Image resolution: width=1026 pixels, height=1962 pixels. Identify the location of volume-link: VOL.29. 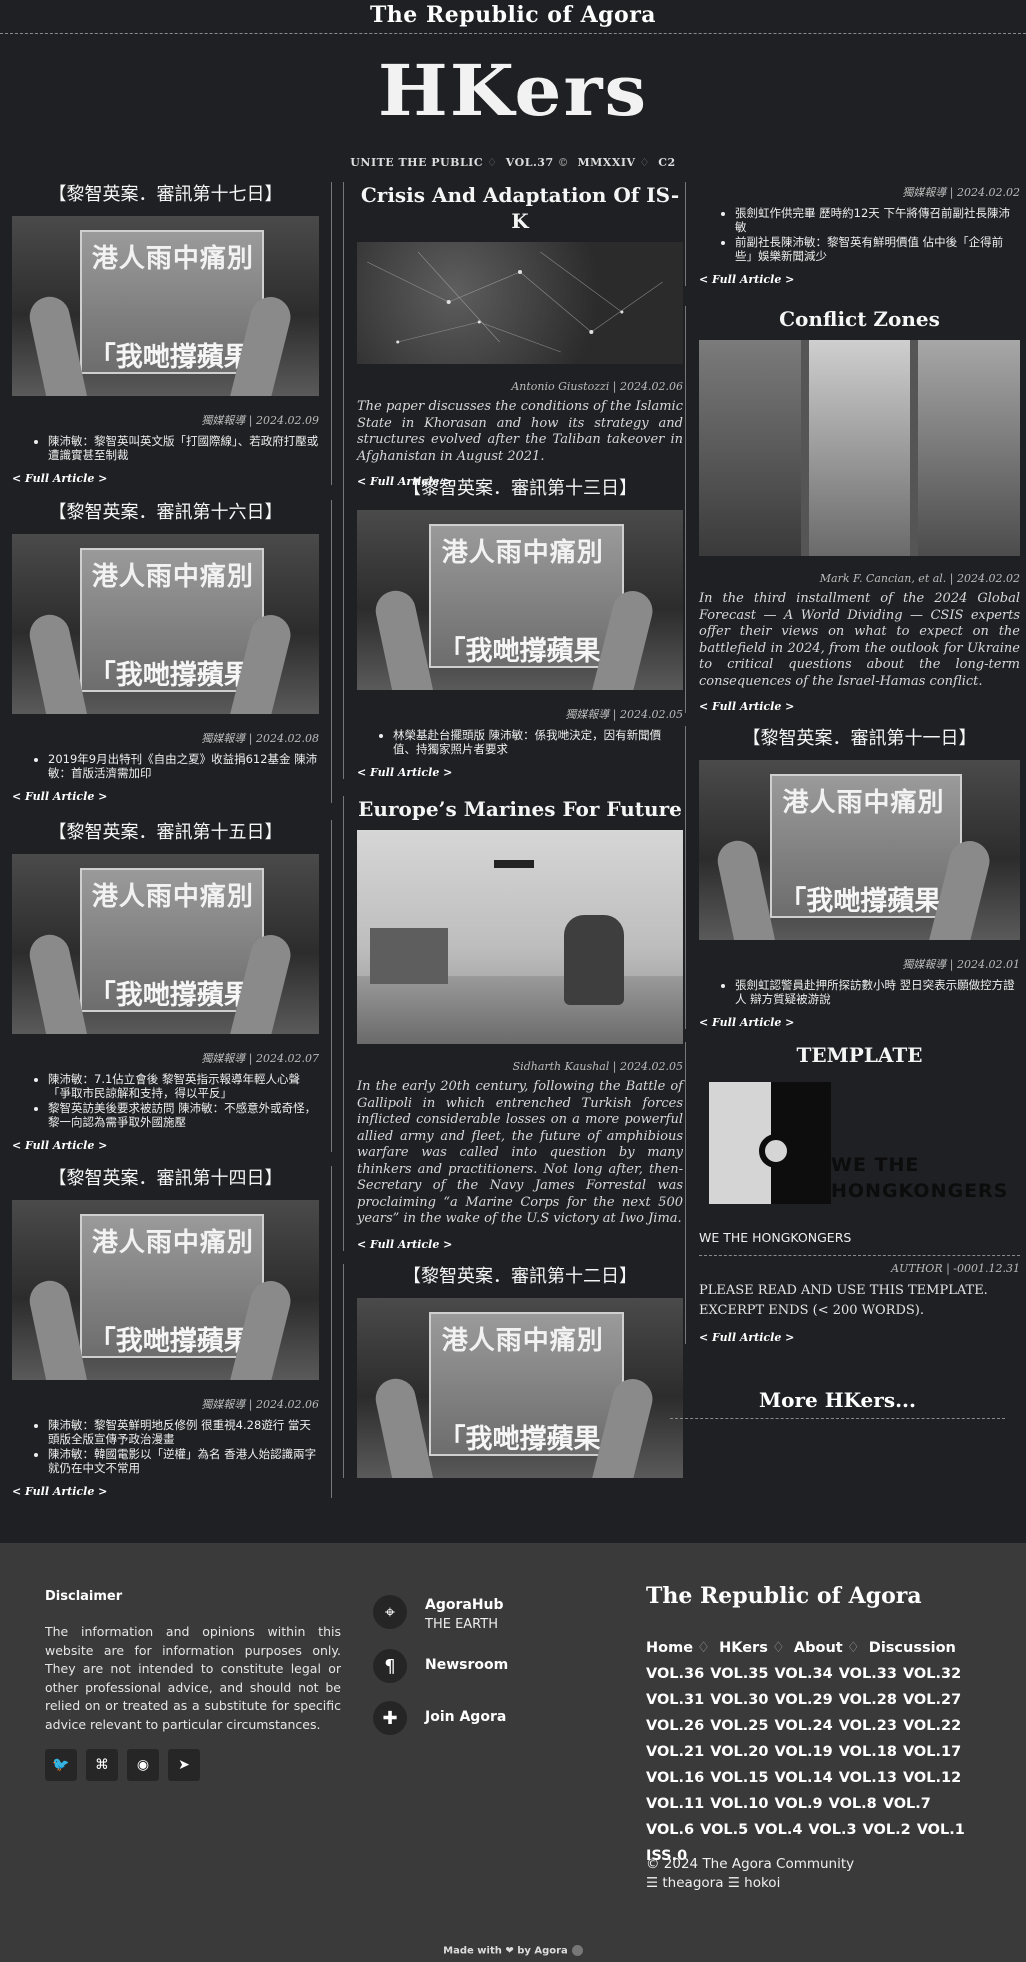
(803, 1700).